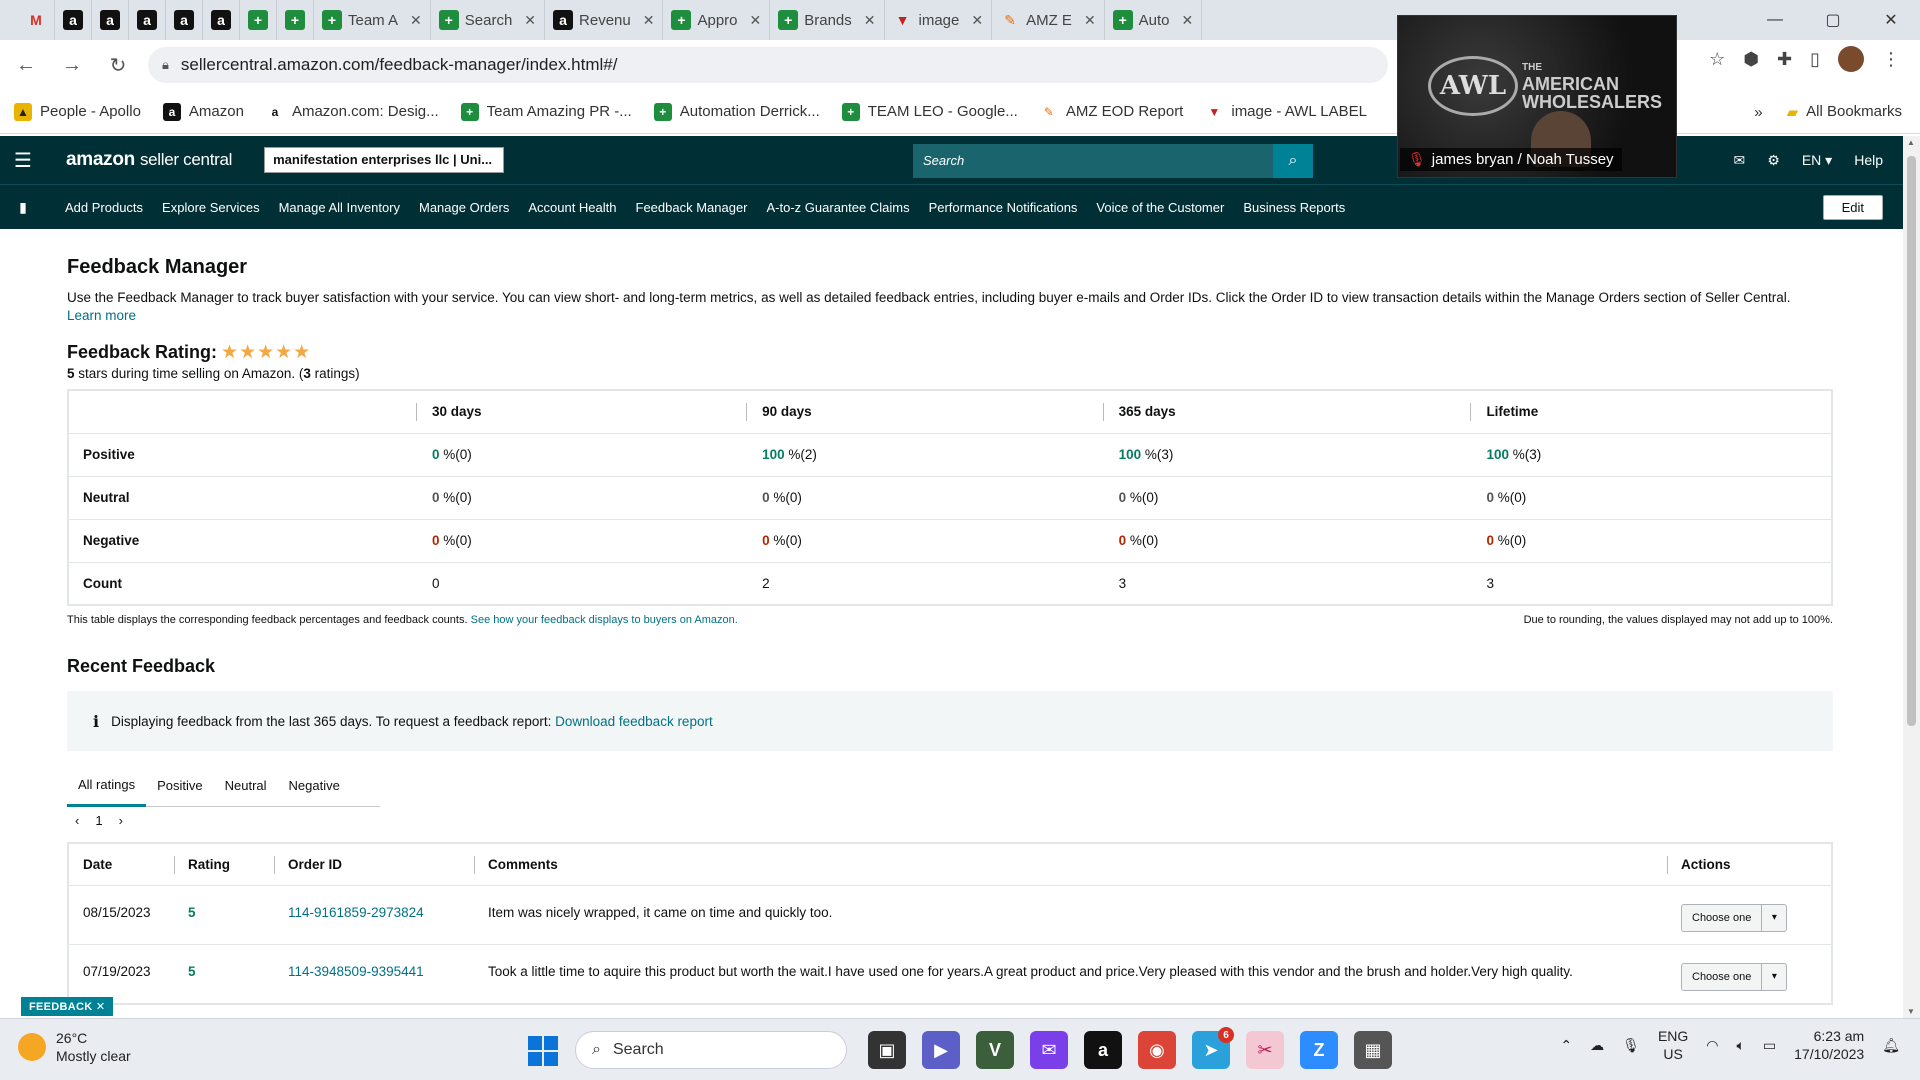  I want to click on nav-link: Voice of the Customer, so click(1160, 207).